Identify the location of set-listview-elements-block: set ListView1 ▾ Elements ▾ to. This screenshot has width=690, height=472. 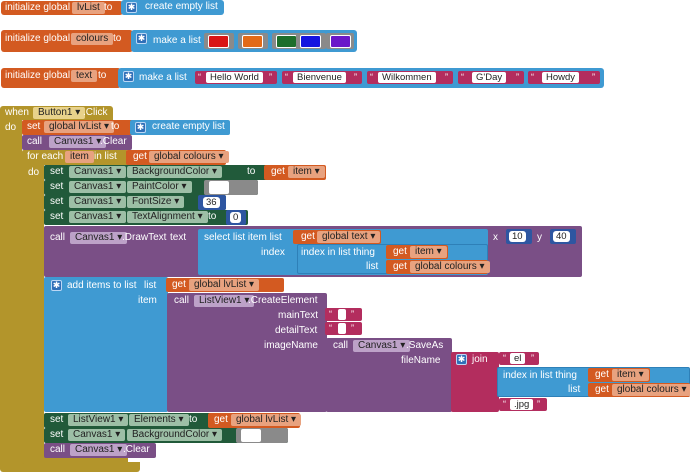
(129, 420).